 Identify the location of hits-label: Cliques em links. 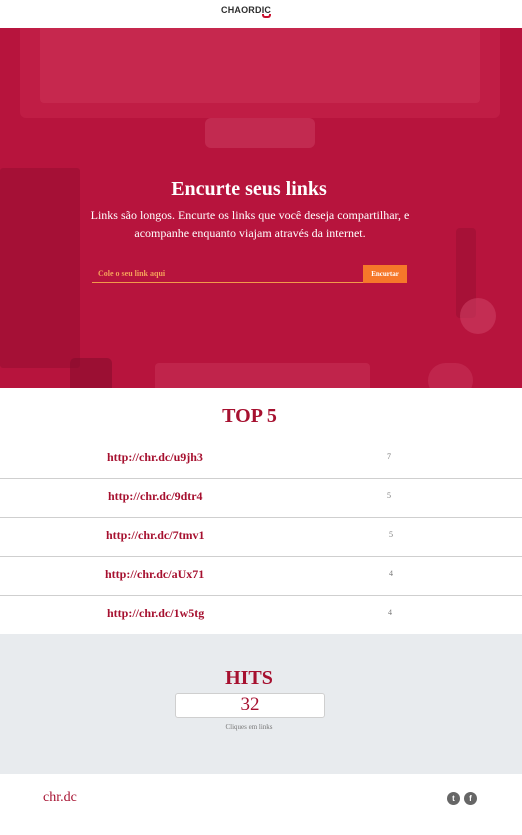
(249, 727).